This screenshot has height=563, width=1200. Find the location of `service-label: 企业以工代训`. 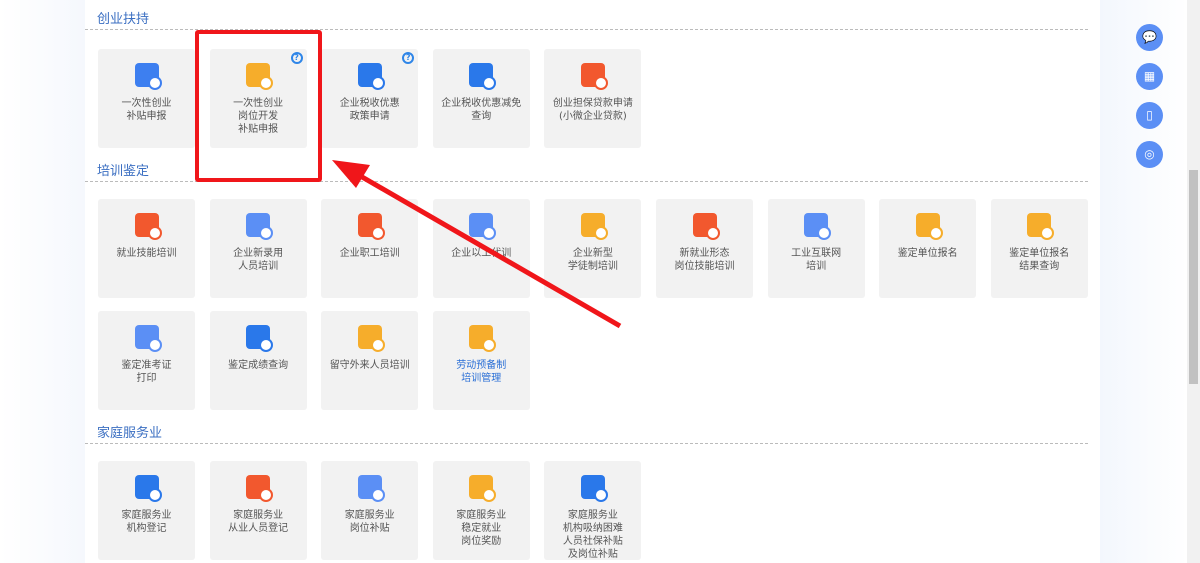

service-label: 企业以工代训 is located at coordinates (481, 253).